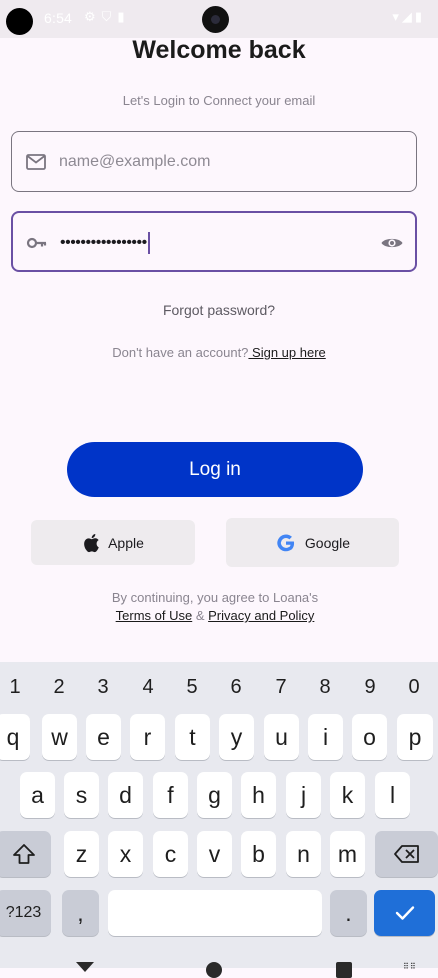 Image resolution: width=438 pixels, height=978 pixels. Describe the element at coordinates (19, 21) in the screenshot. I see `notification-dot` at that location.